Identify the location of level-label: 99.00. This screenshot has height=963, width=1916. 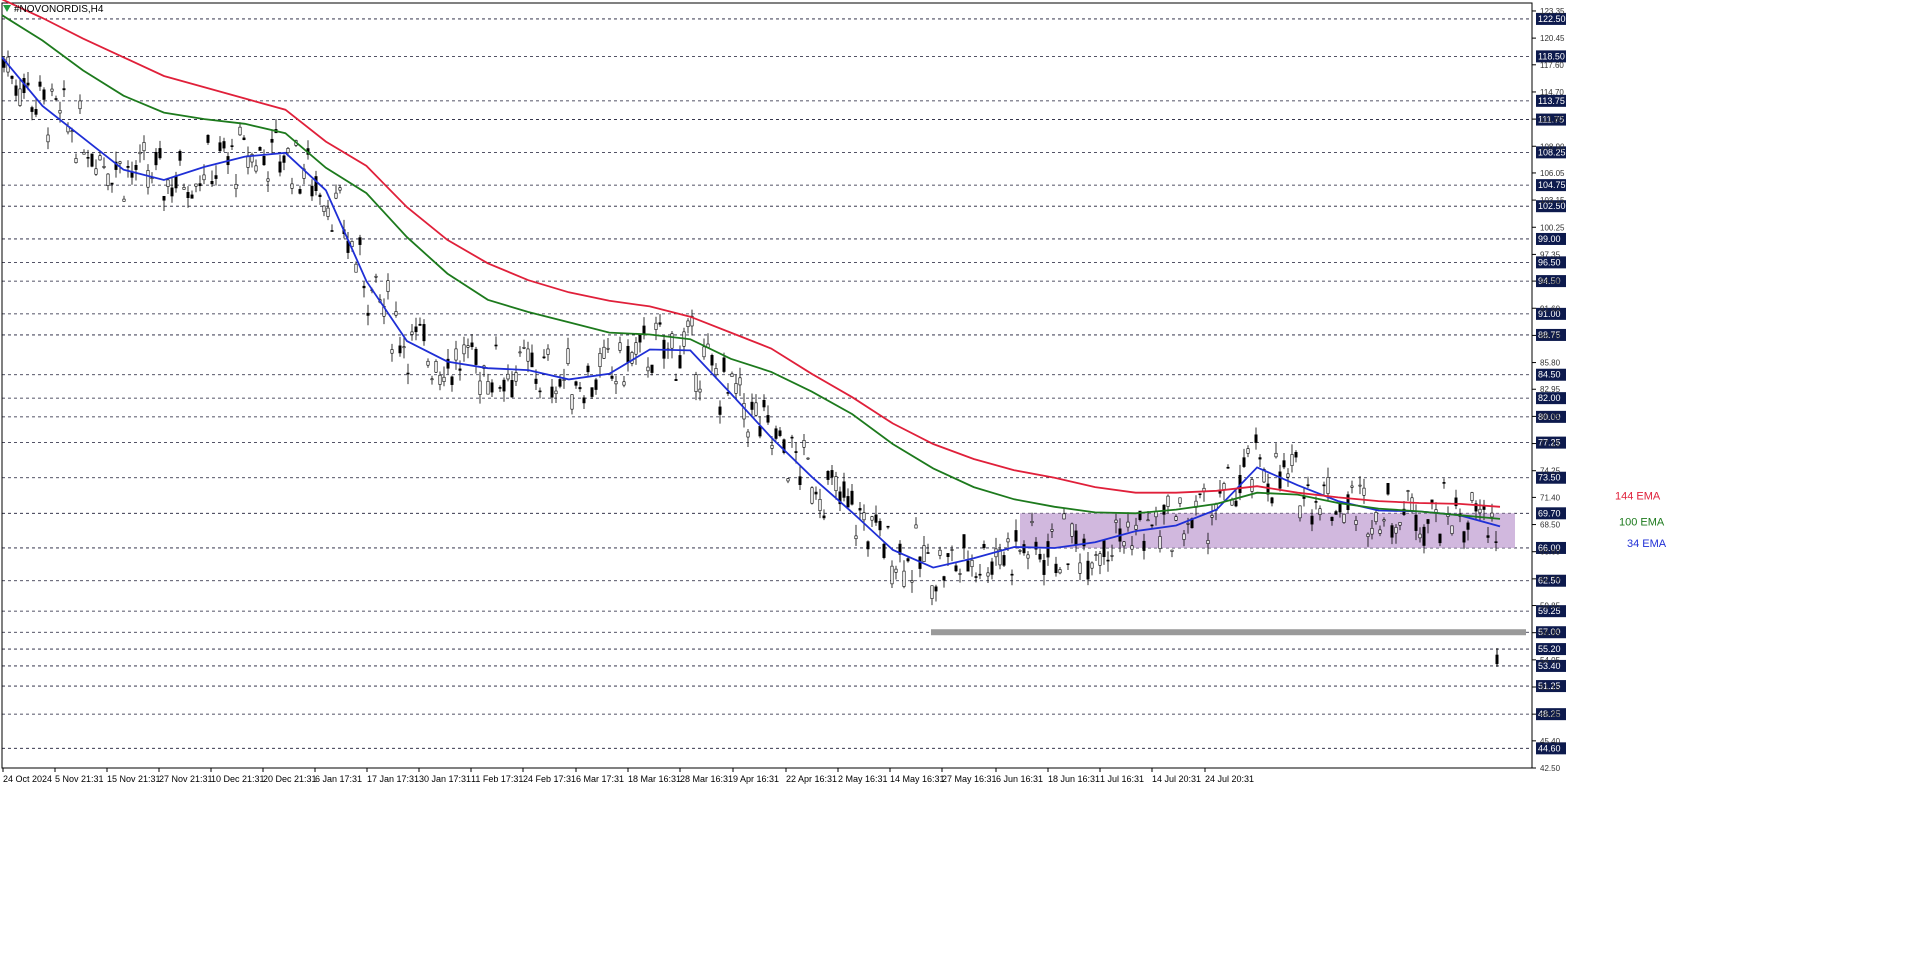
(1549, 239).